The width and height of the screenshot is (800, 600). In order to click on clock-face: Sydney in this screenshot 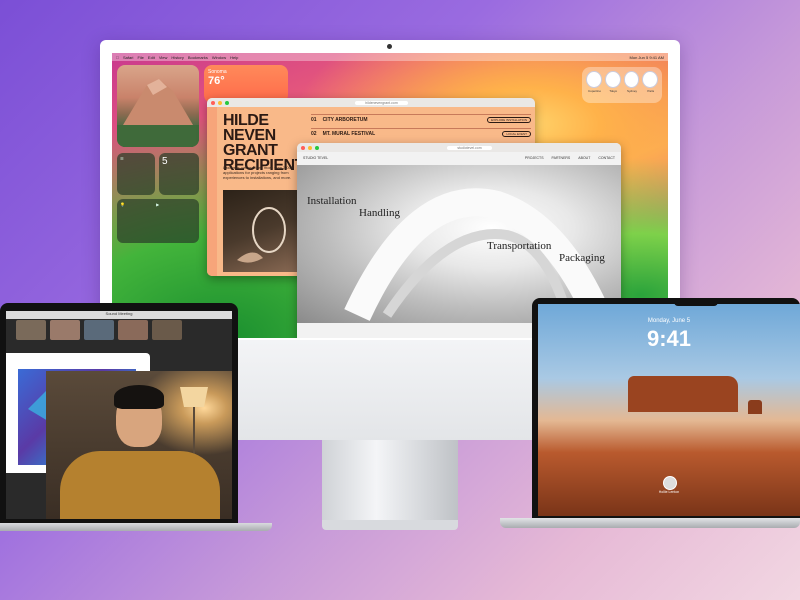, I will do `click(631, 82)`.